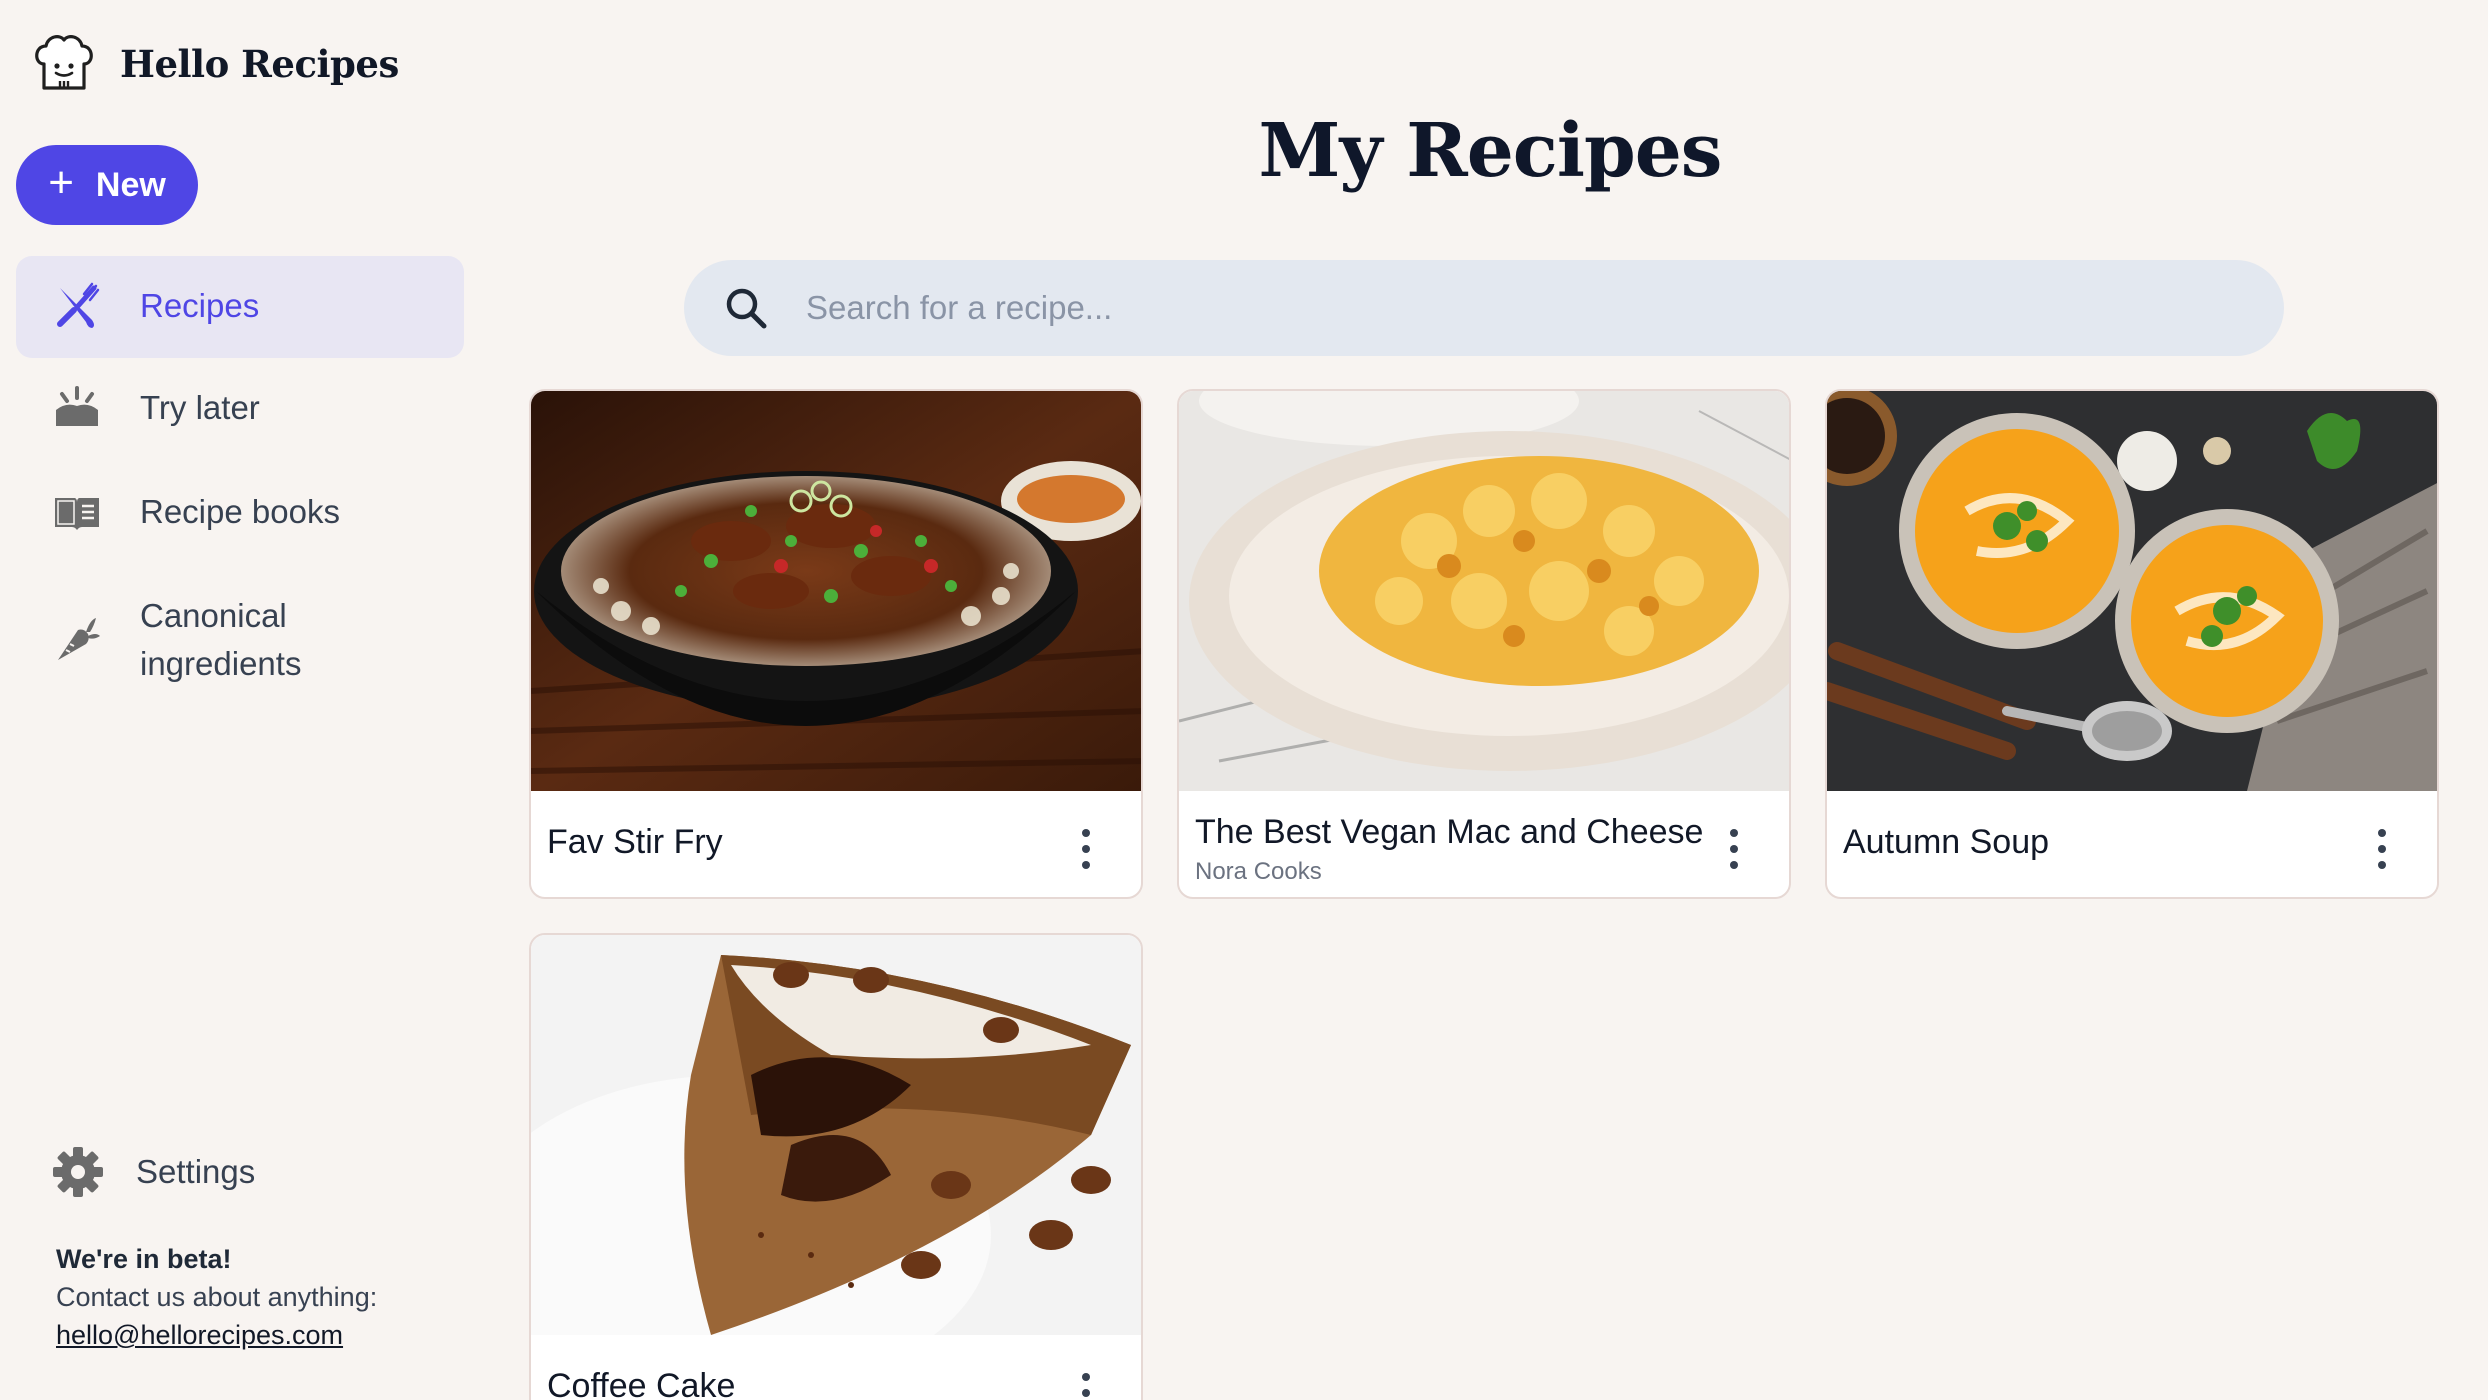 The height and width of the screenshot is (1400, 2488). Describe the element at coordinates (1449, 832) in the screenshot. I see `recipe-name: The Best Vegan Mac and Cheese` at that location.